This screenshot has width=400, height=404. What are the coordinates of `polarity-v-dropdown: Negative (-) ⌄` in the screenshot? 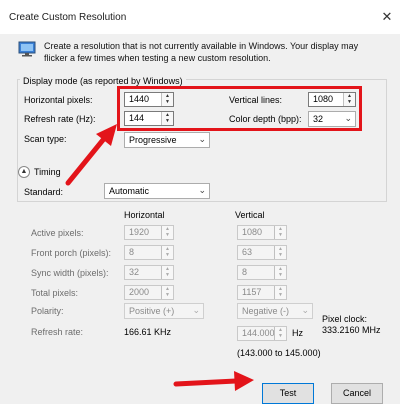 It's located at (275, 311).